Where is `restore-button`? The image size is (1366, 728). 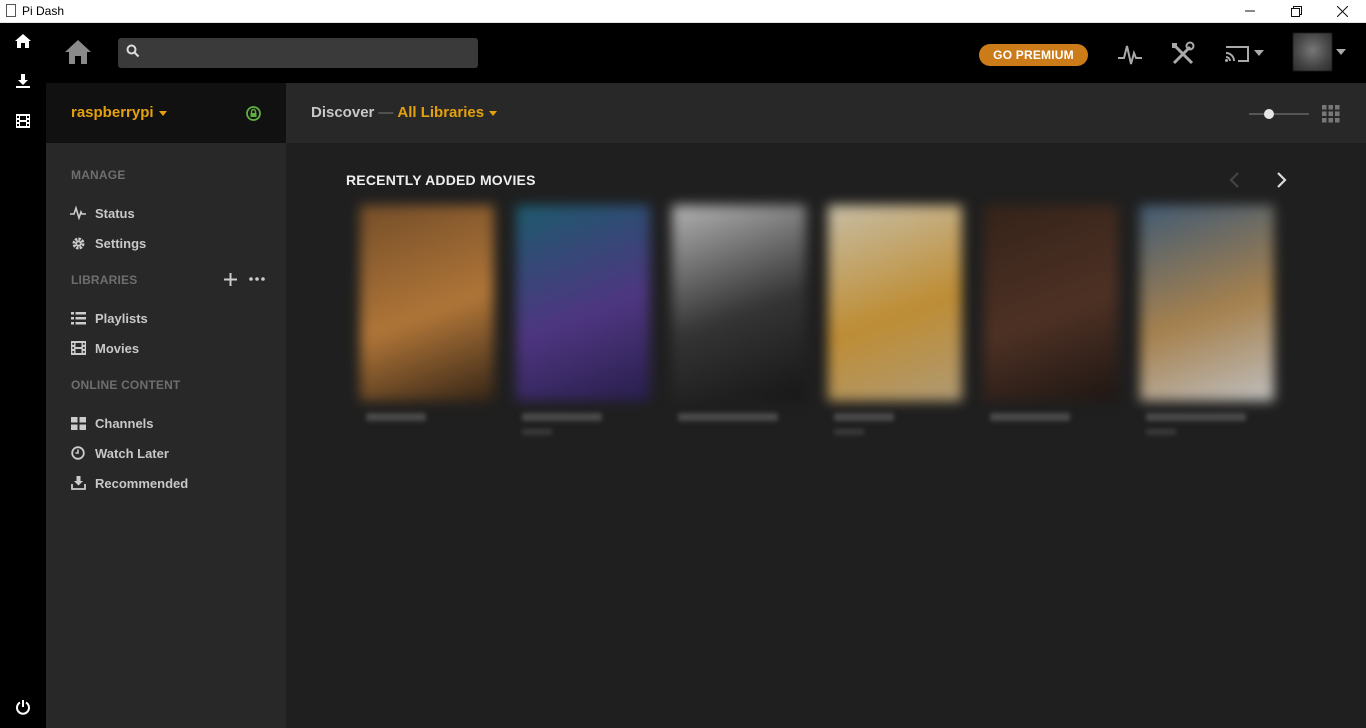
restore-button is located at coordinates (1296, 11).